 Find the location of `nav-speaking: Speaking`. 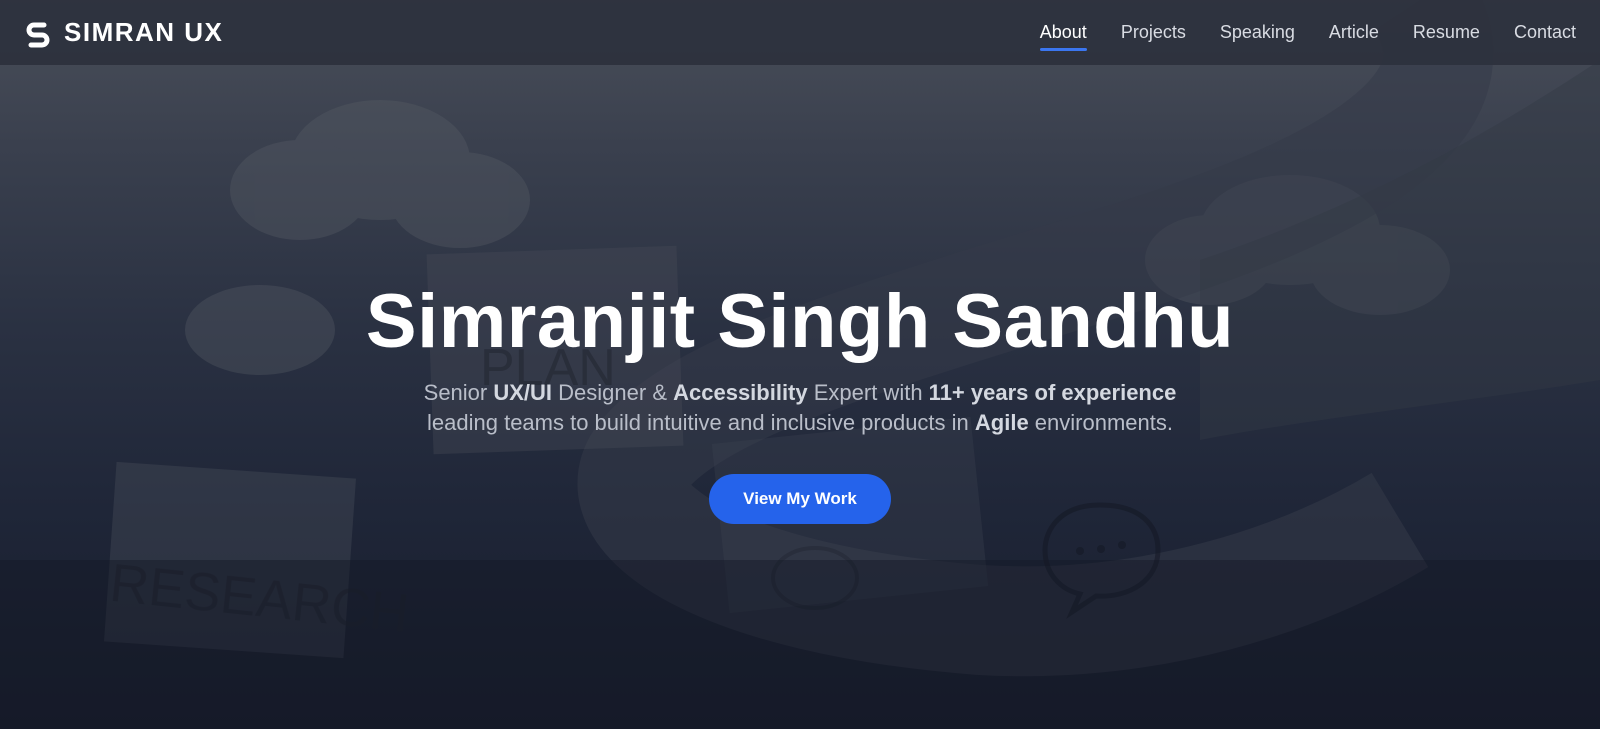

nav-speaking: Speaking is located at coordinates (1257, 32).